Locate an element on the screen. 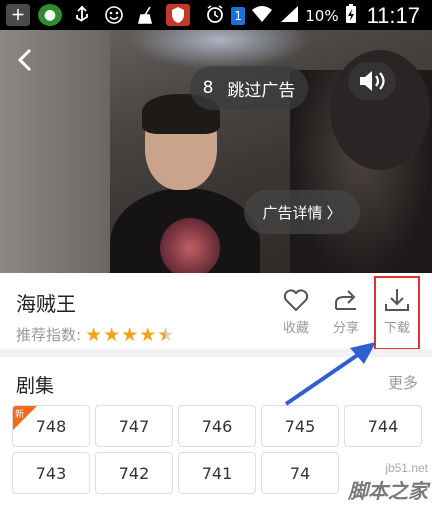 Image resolution: width=432 pixels, height=506 pixels. episode-button: 74 is located at coordinates (300, 473).